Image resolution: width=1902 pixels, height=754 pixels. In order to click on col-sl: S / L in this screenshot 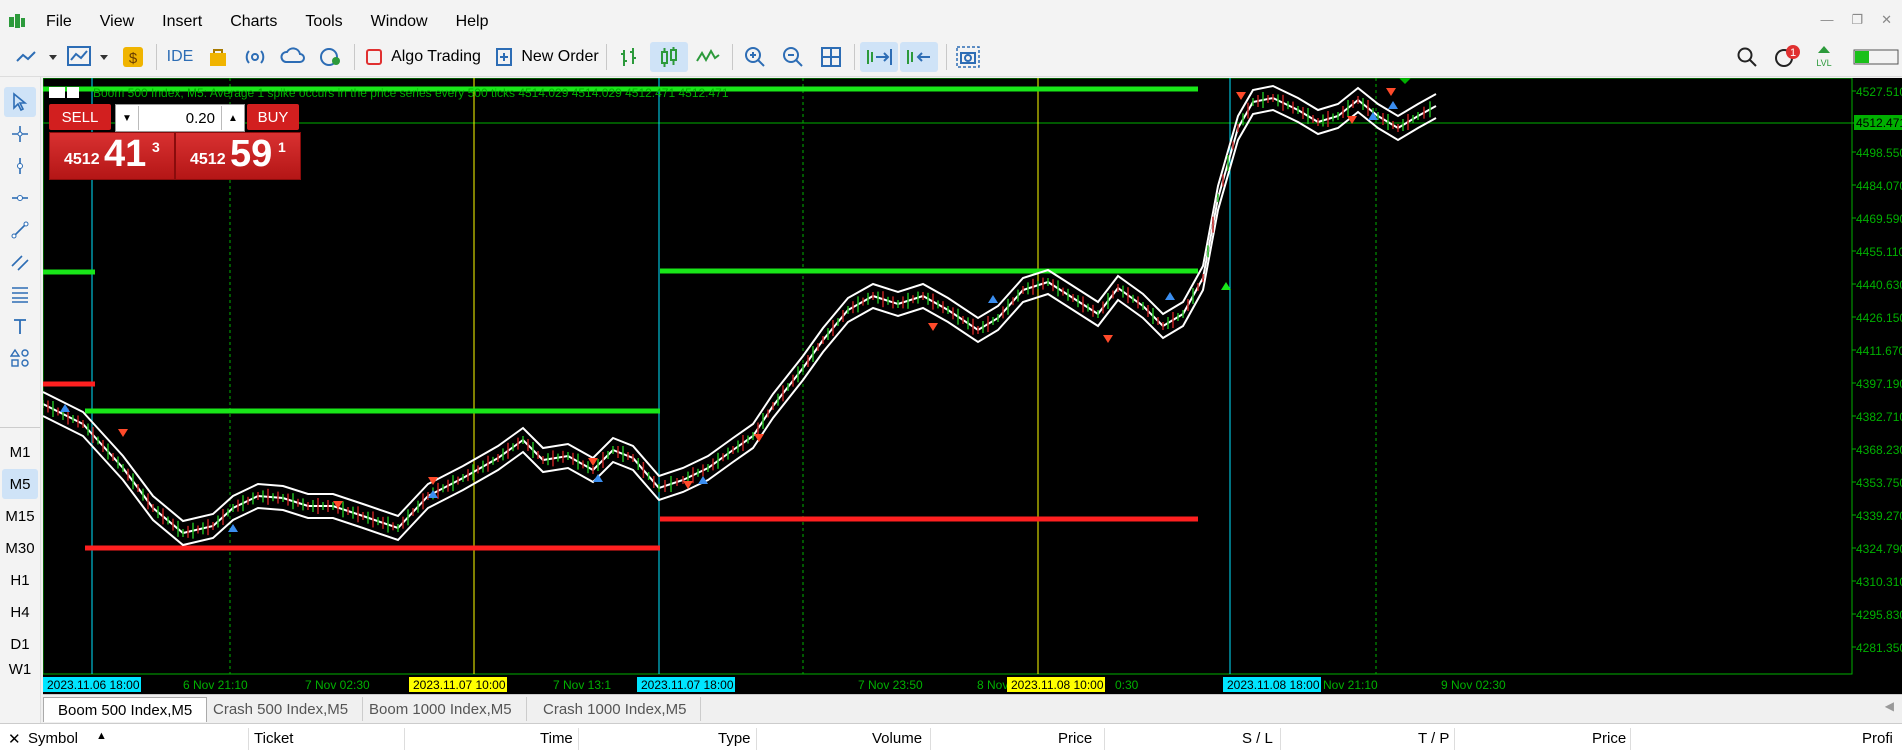, I will do `click(1257, 738)`.